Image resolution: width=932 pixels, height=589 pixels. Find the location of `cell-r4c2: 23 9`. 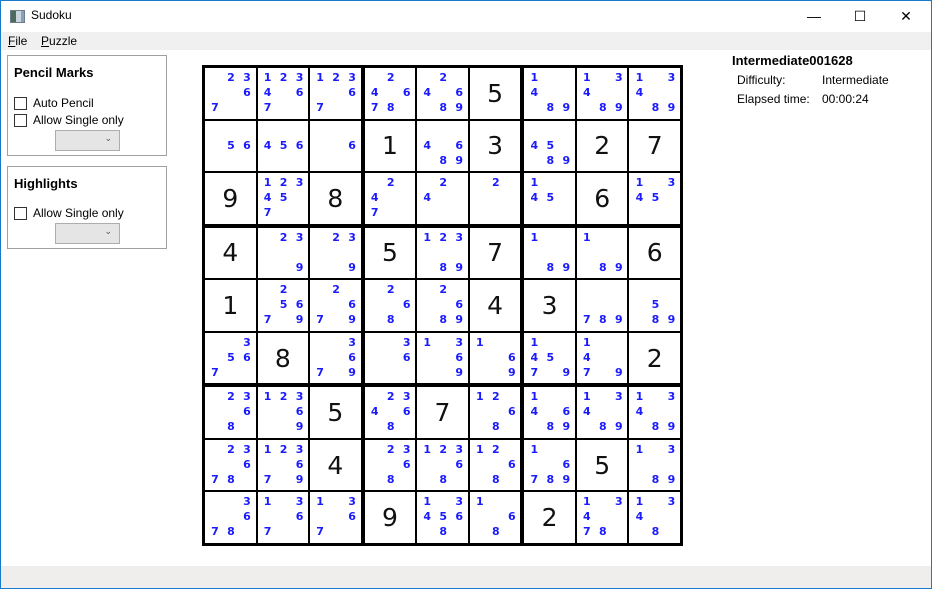

cell-r4c2: 23 9 is located at coordinates (283, 253).